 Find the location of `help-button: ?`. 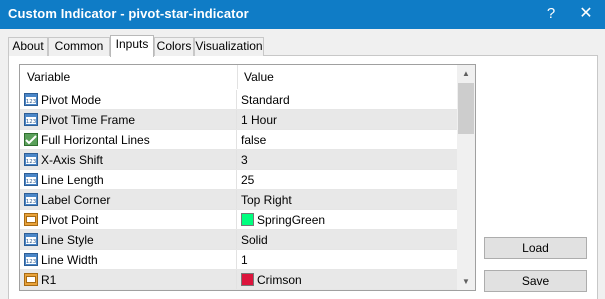

help-button: ? is located at coordinates (551, 14).